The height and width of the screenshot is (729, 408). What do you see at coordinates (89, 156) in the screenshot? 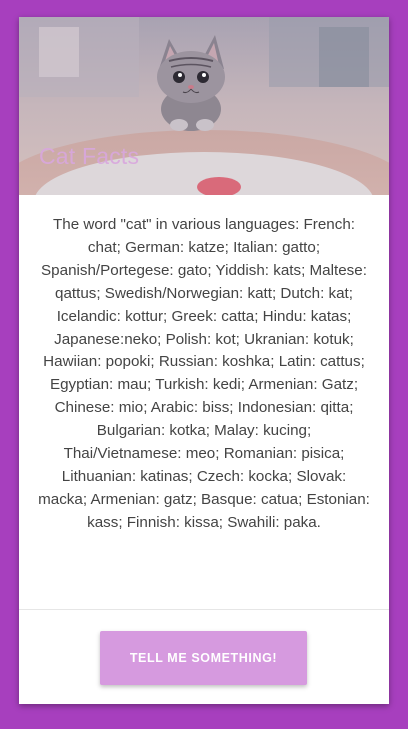
I see `page-title: Cat Facts` at bounding box center [89, 156].